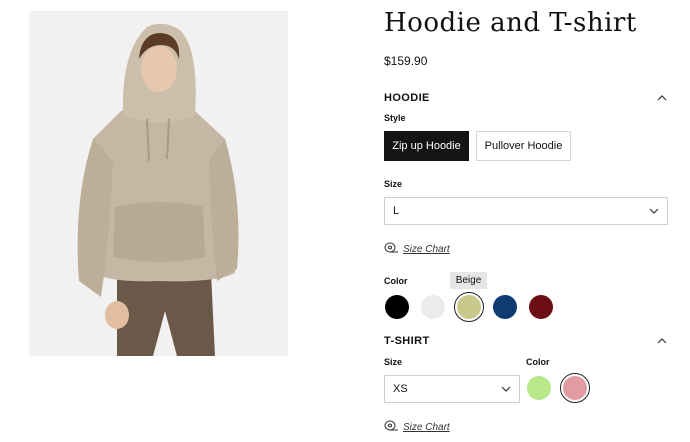  What do you see at coordinates (397, 307) in the screenshot?
I see `hoodie-color-swatch-black` at bounding box center [397, 307].